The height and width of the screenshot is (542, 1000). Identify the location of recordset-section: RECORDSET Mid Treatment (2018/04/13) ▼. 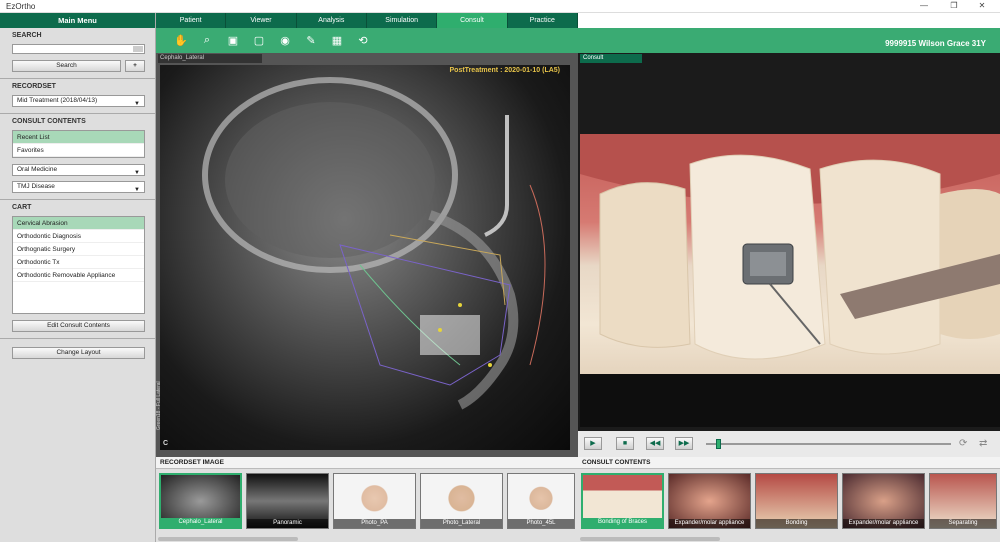
(77, 96).